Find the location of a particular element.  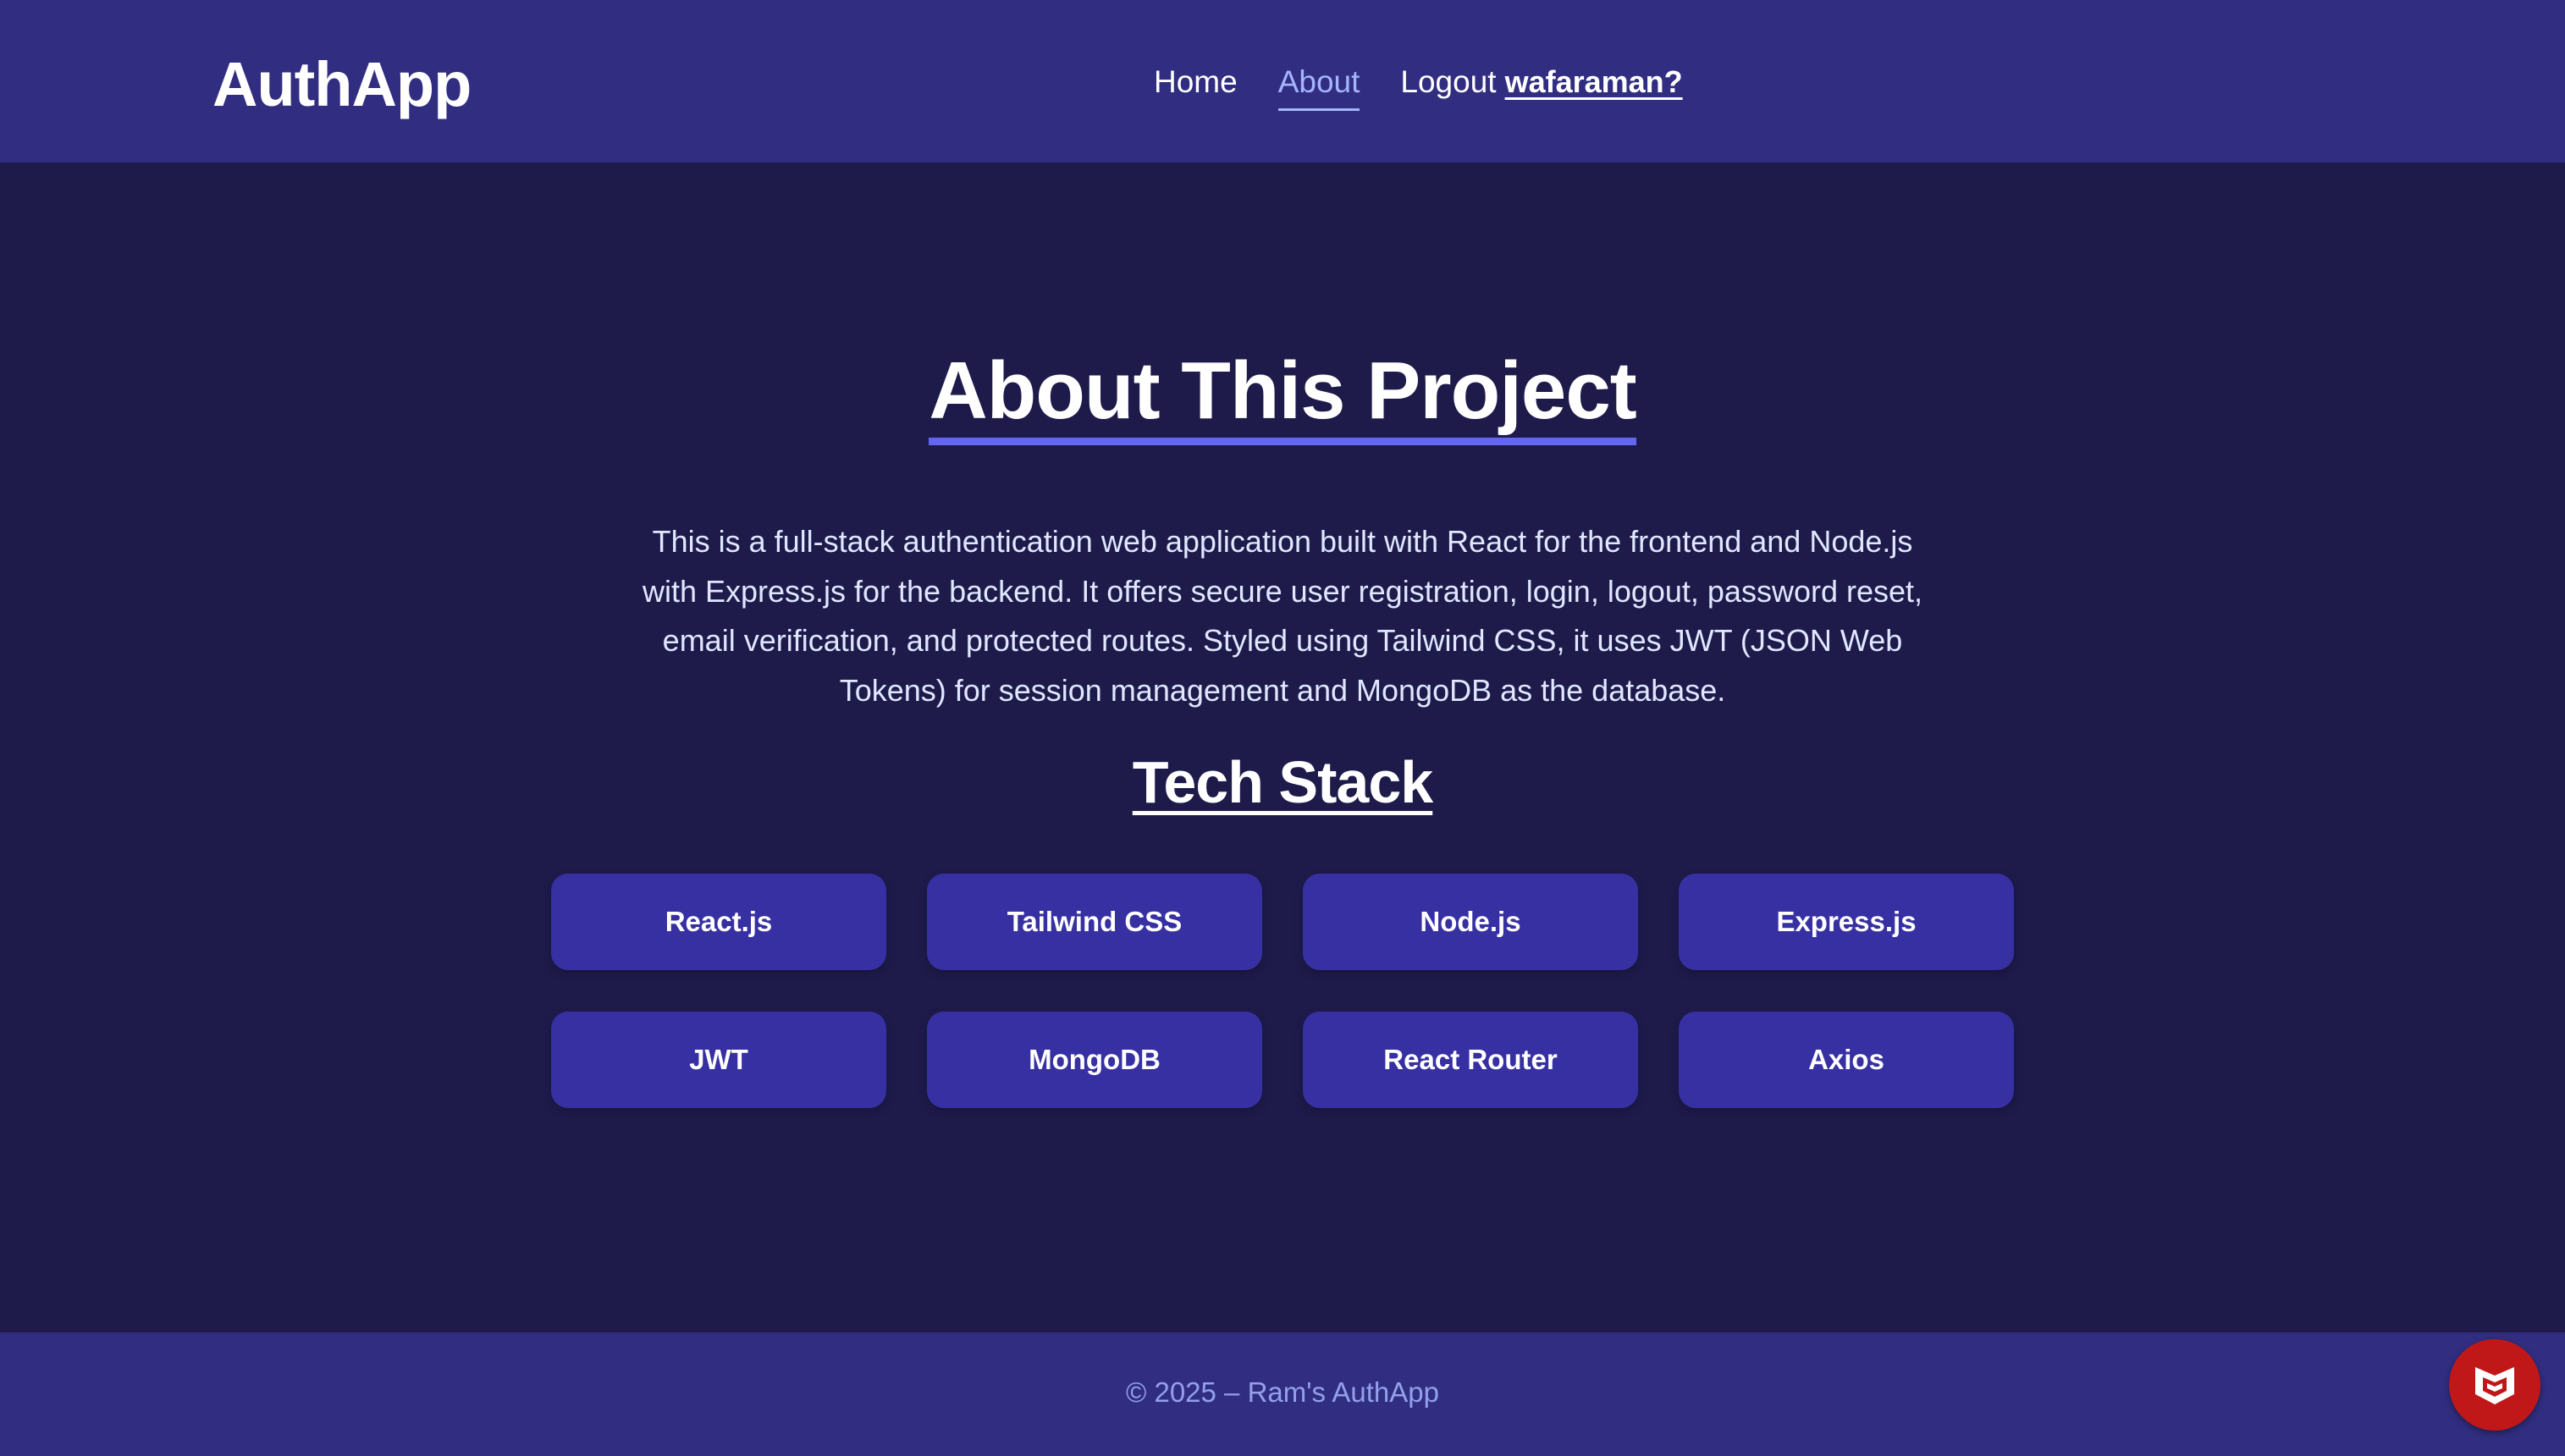

tech-stack-heading-wrap: Tech Stack is located at coordinates (1282, 782).